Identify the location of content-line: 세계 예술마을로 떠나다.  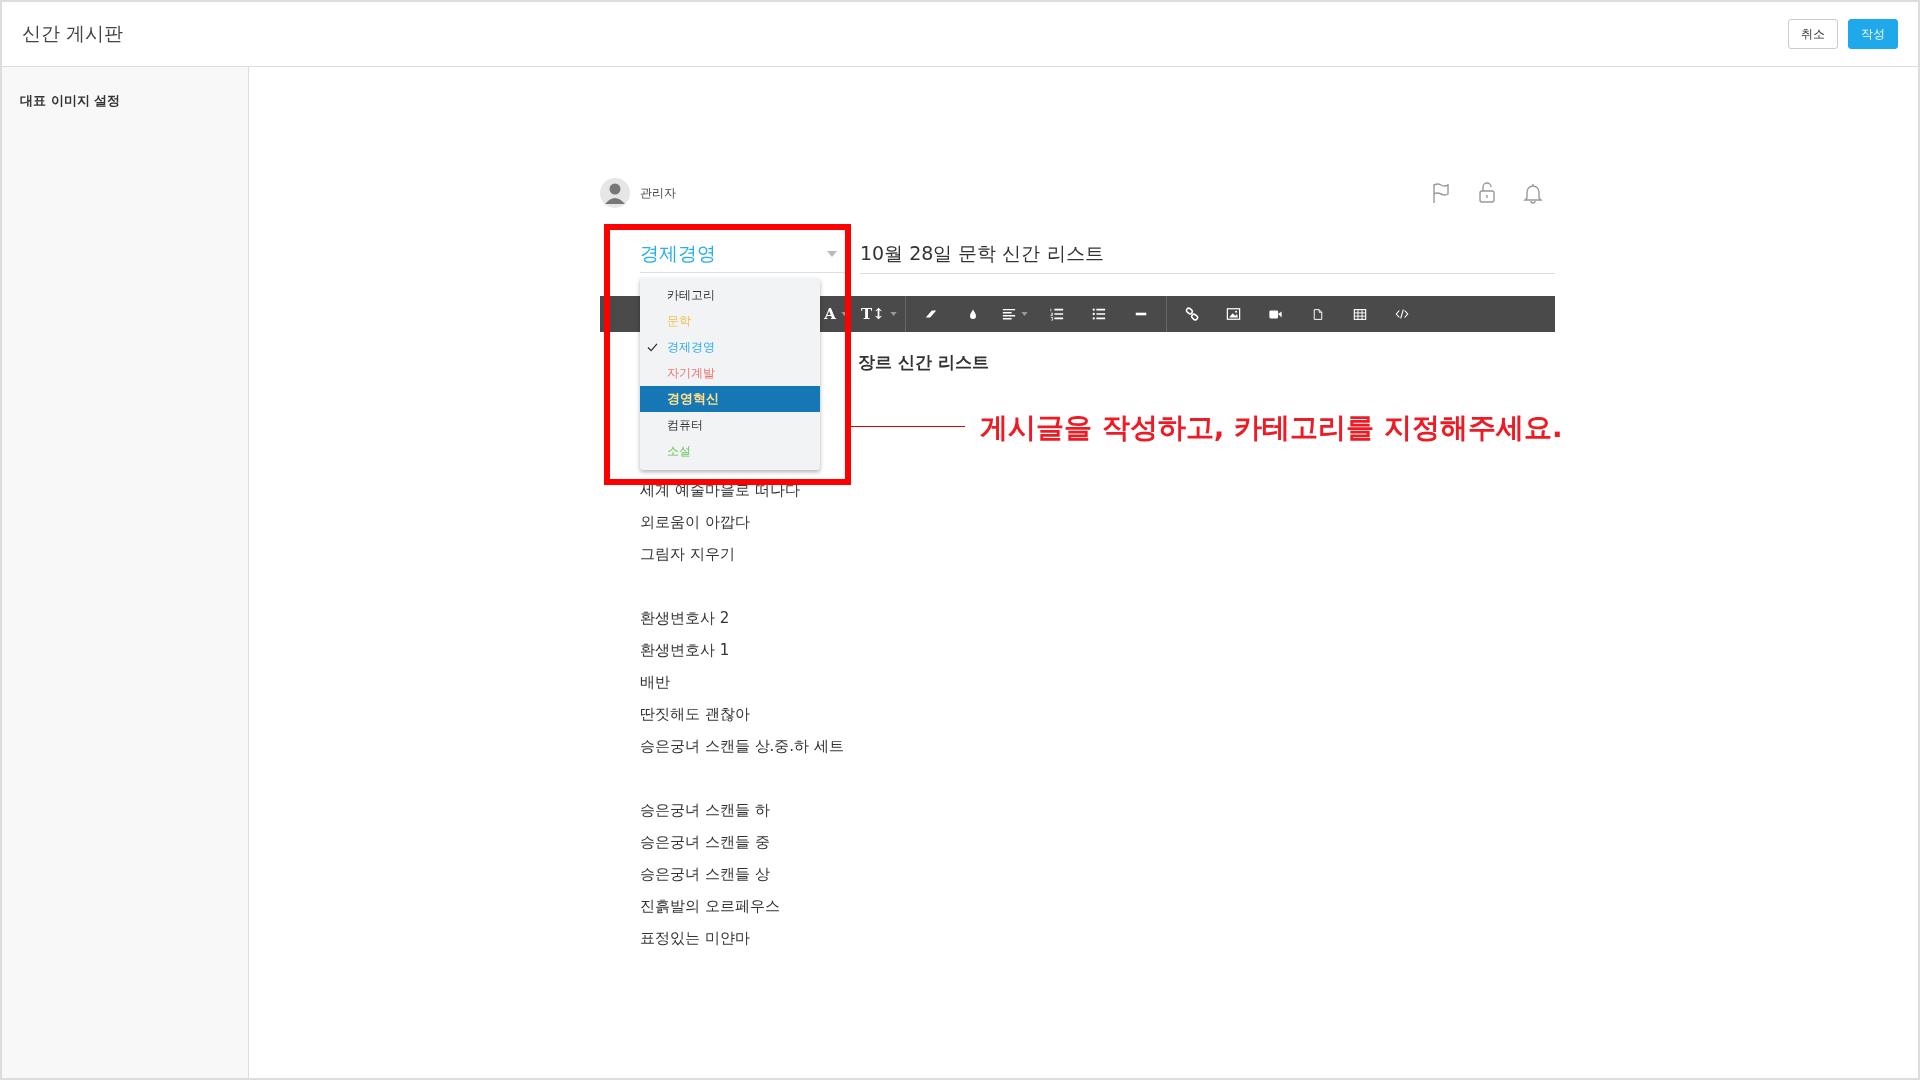
(720, 490).